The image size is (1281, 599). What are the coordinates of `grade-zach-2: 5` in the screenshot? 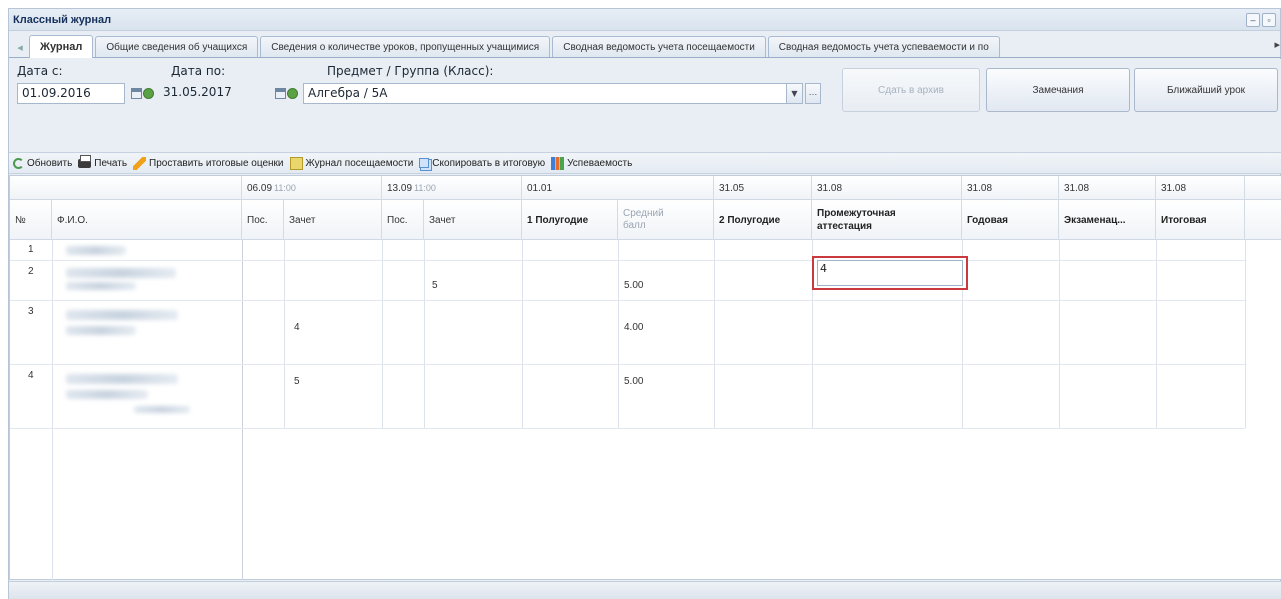 It's located at (435, 285).